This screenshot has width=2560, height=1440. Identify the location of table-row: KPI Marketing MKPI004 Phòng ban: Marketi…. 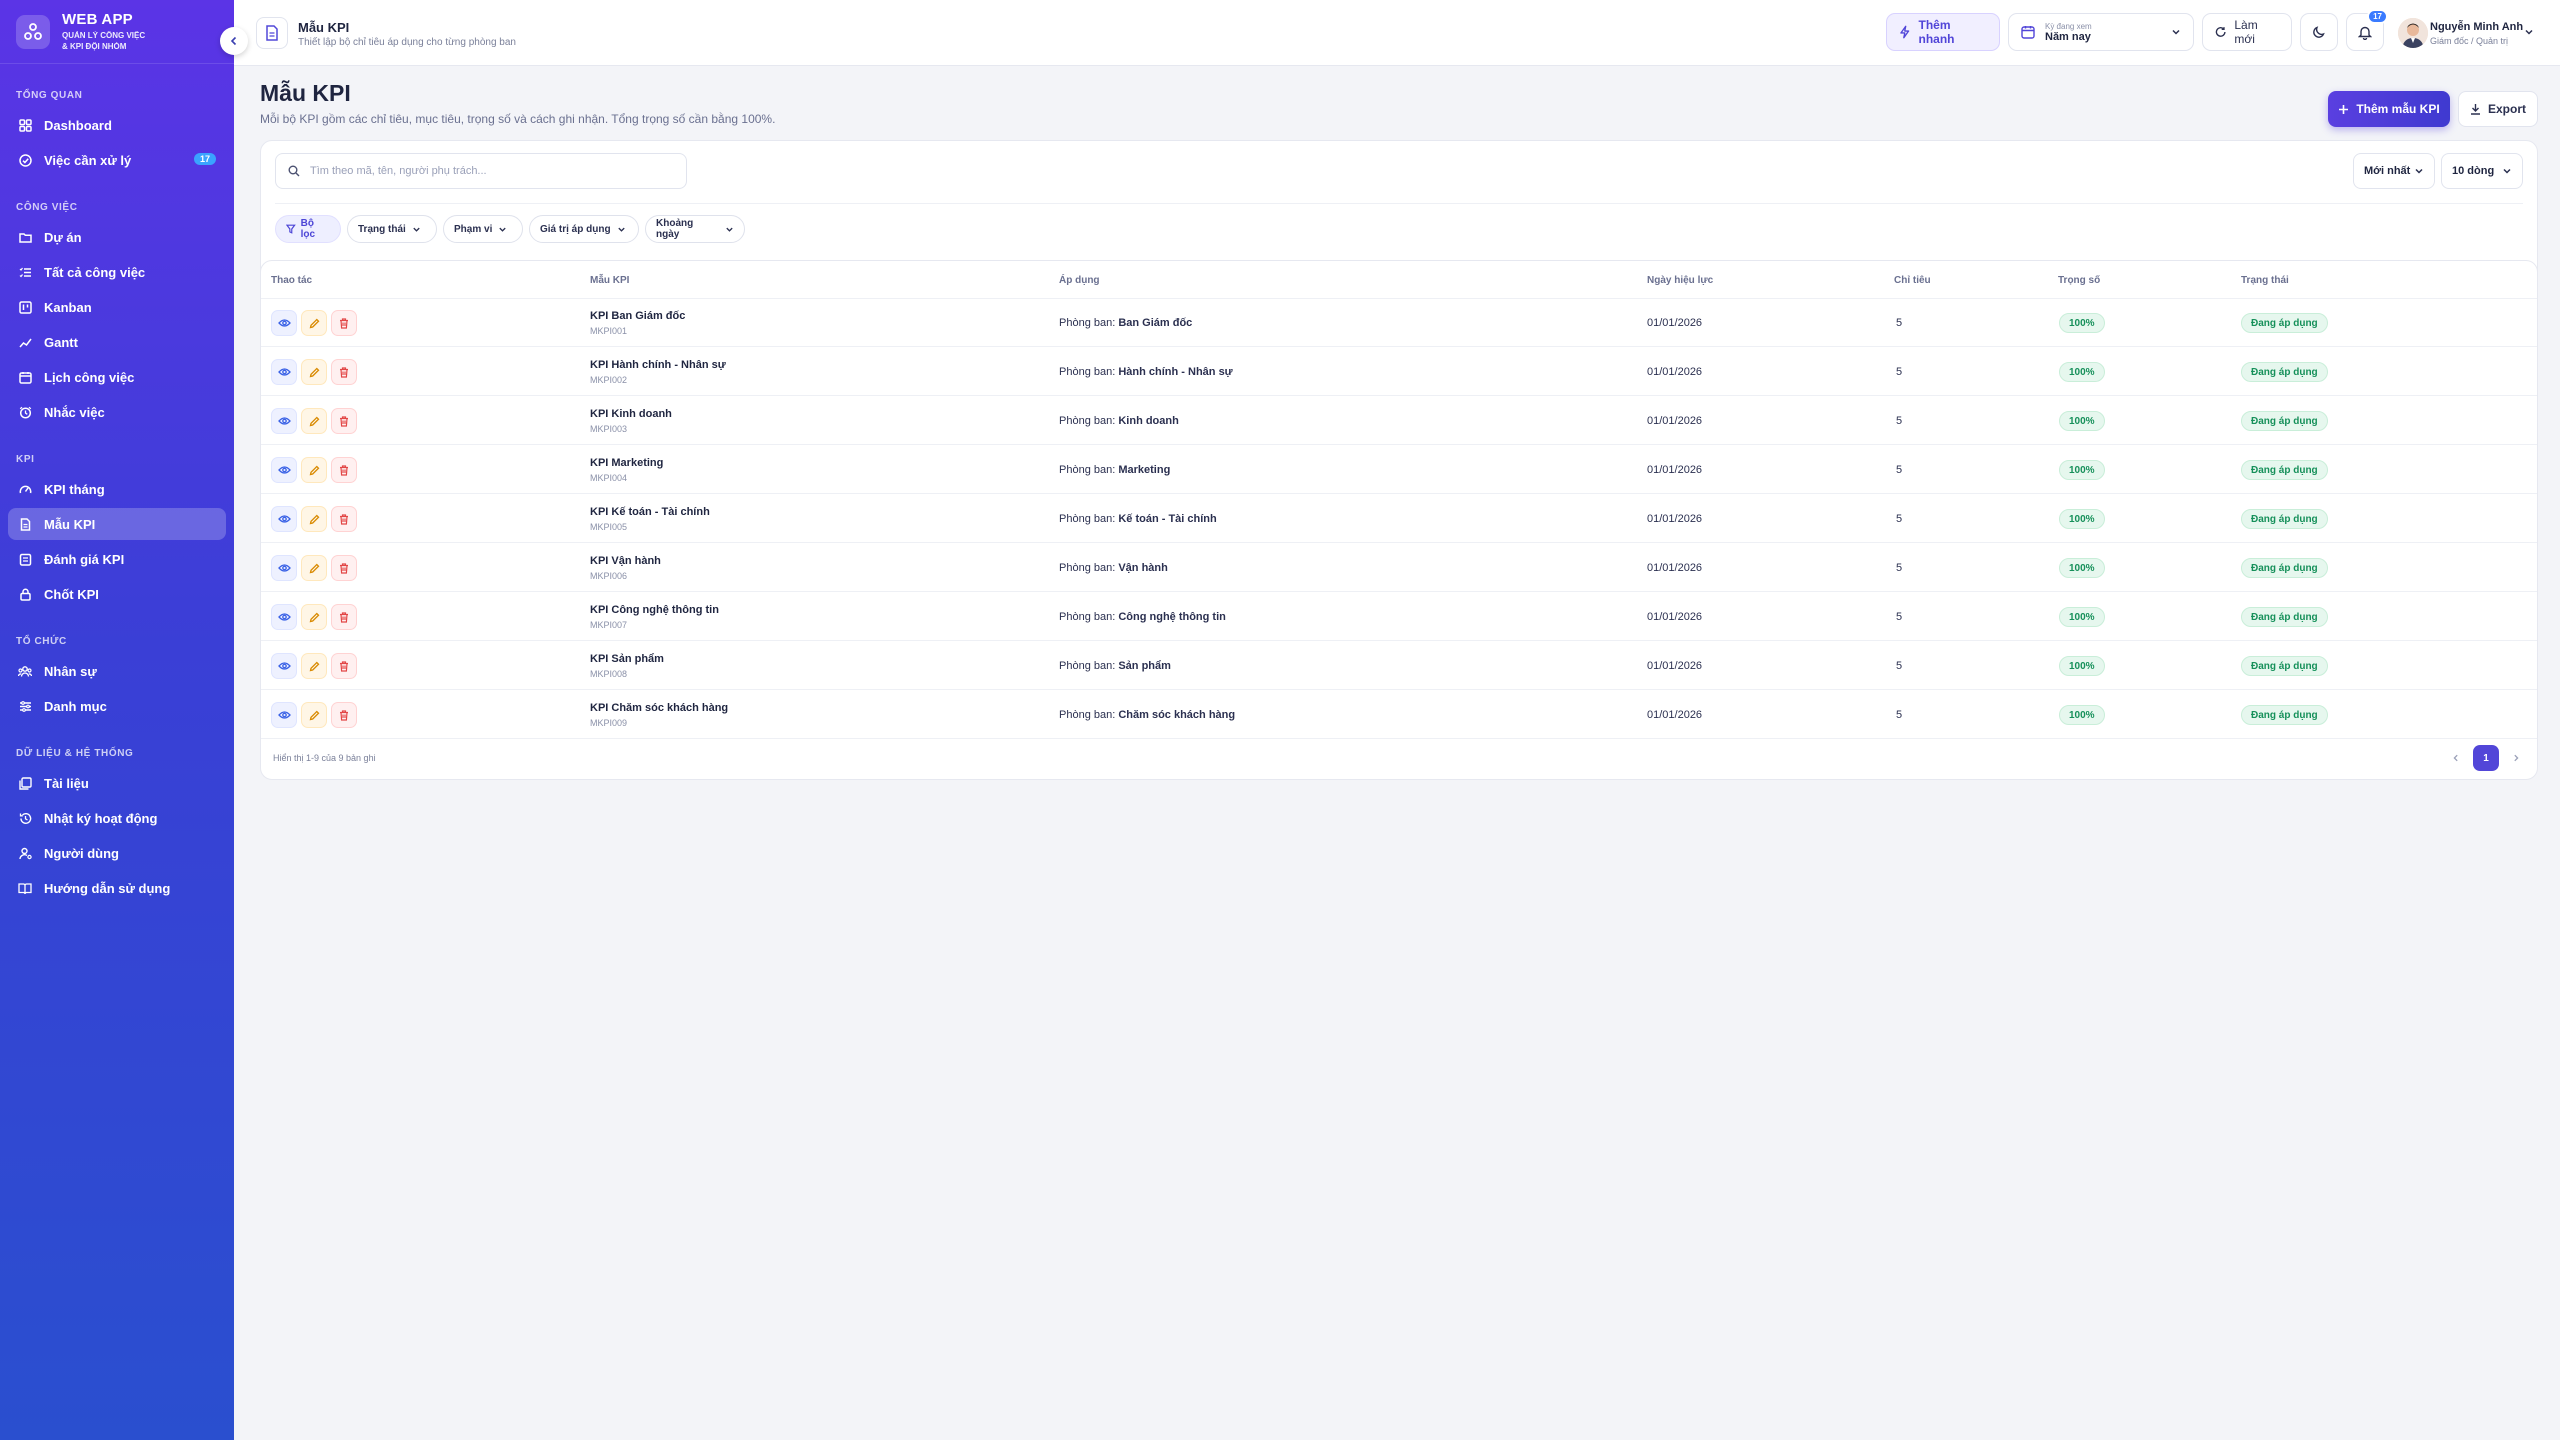
(1399, 470).